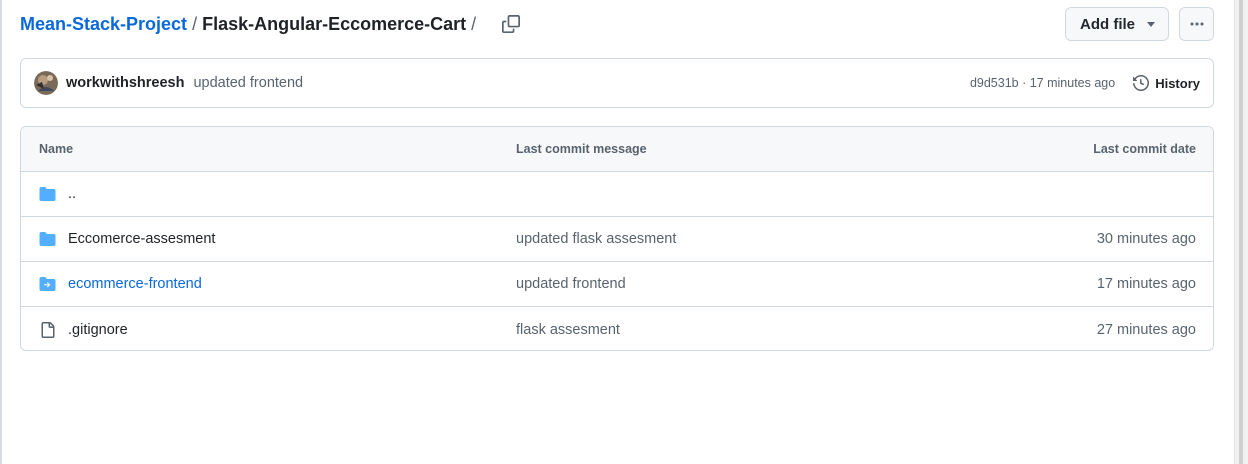 The width and height of the screenshot is (1248, 464). What do you see at coordinates (1, 232) in the screenshot?
I see `window-left-edge` at bounding box center [1, 232].